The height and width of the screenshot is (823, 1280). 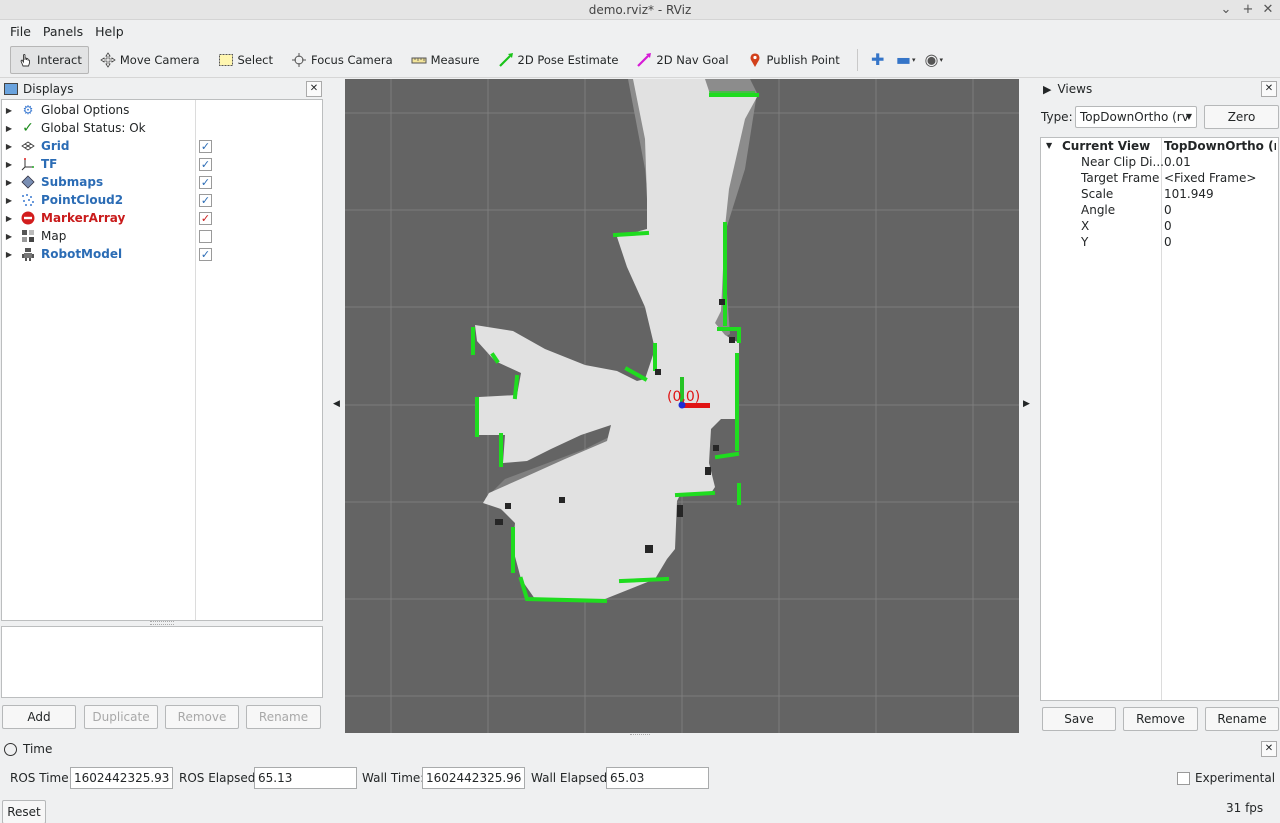 I want to click on eye-icon: ◉ ▾, so click(x=934, y=60).